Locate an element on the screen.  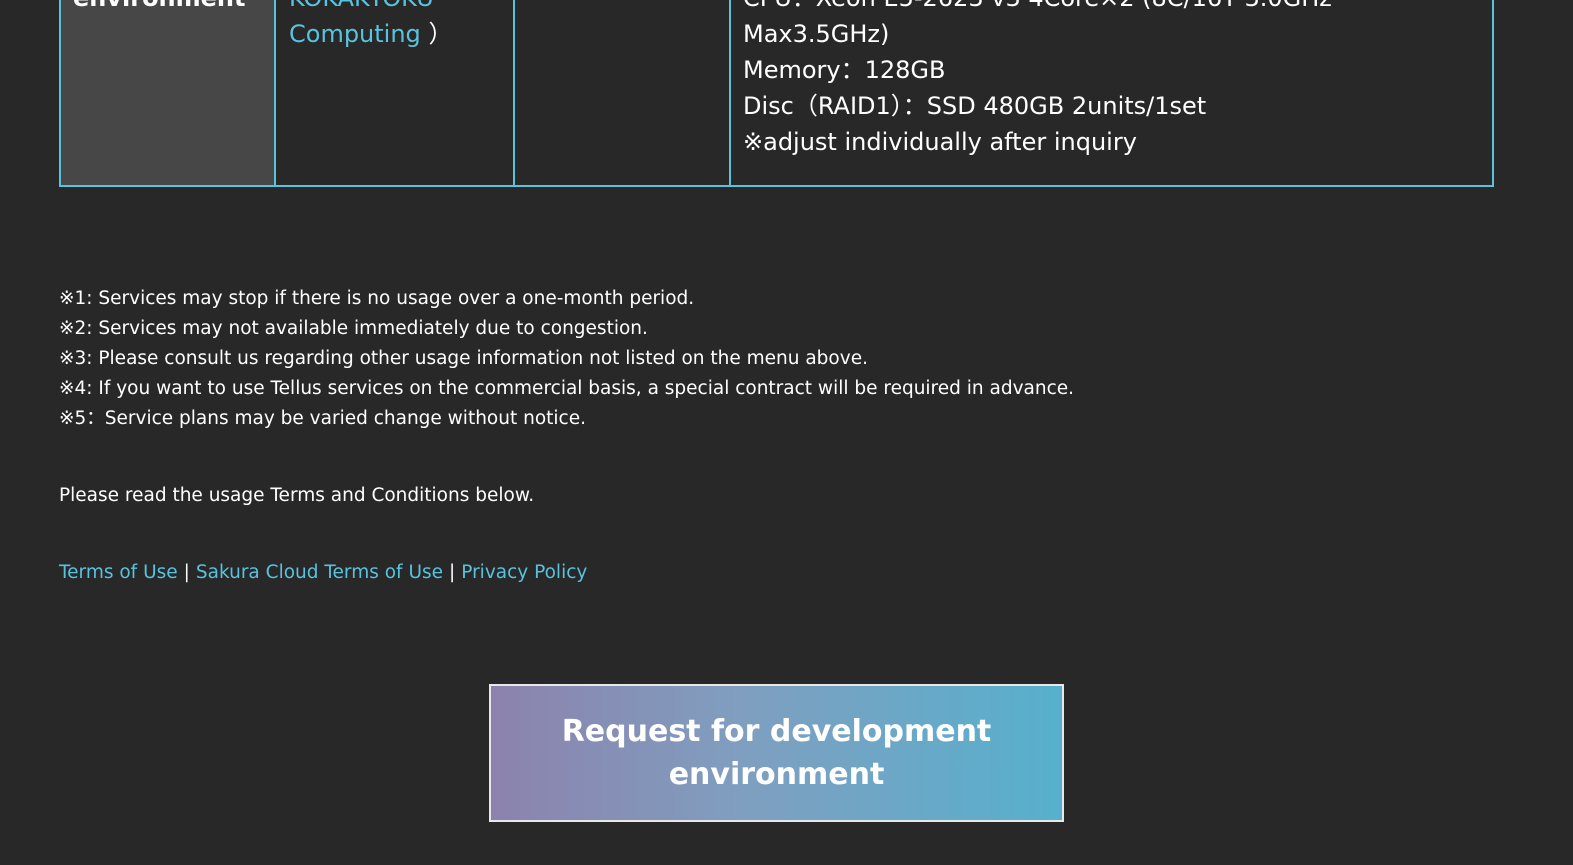
computing-link: KOKAKYOKU Computing is located at coordinates (361, 24).